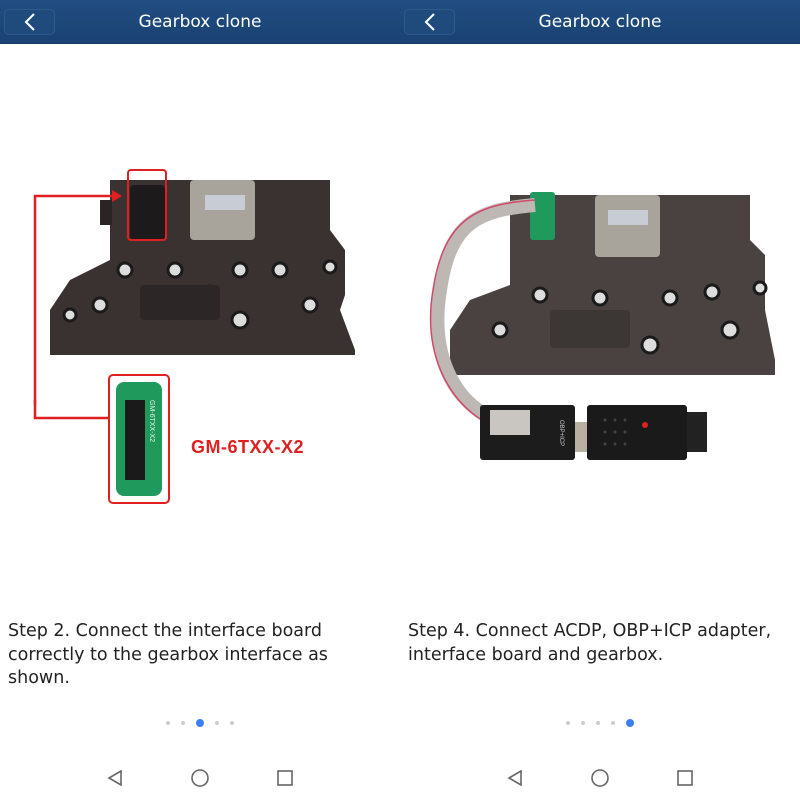 The image size is (800, 800). I want to click on page-dot-3-active, so click(200, 723).